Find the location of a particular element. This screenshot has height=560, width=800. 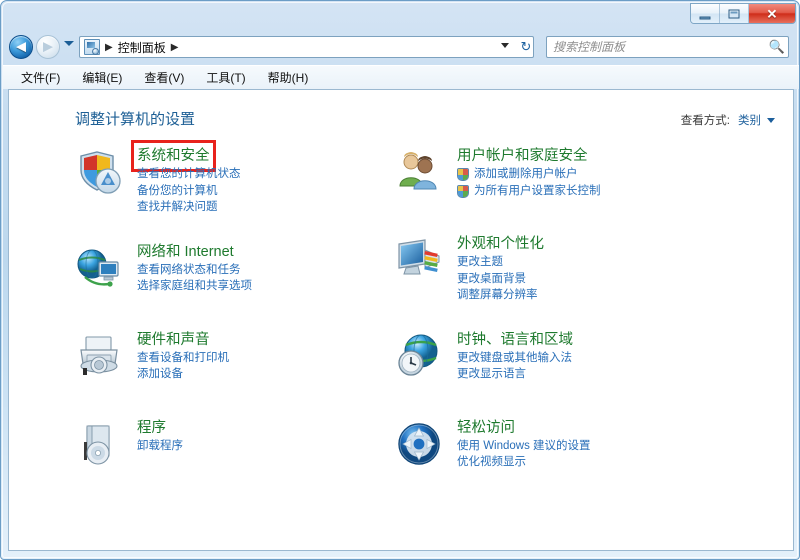

category-body: 时钟、语言和区域 更改键盘或其他输入法 更改显示语言 is located at coordinates (586, 356).